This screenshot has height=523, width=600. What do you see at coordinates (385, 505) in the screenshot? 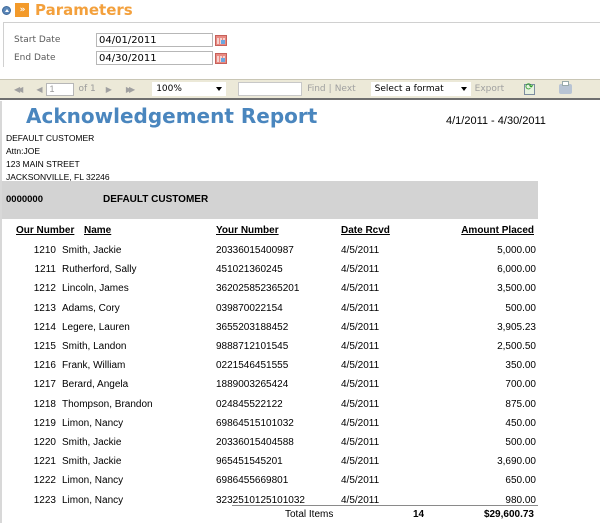
I see `total-divider` at bounding box center [385, 505].